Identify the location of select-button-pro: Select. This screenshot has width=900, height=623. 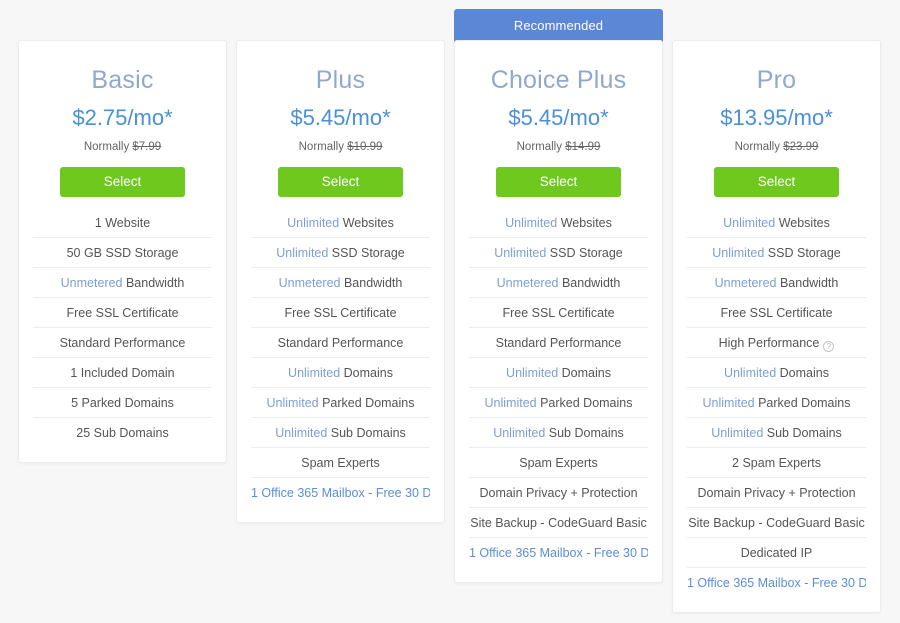
(776, 182).